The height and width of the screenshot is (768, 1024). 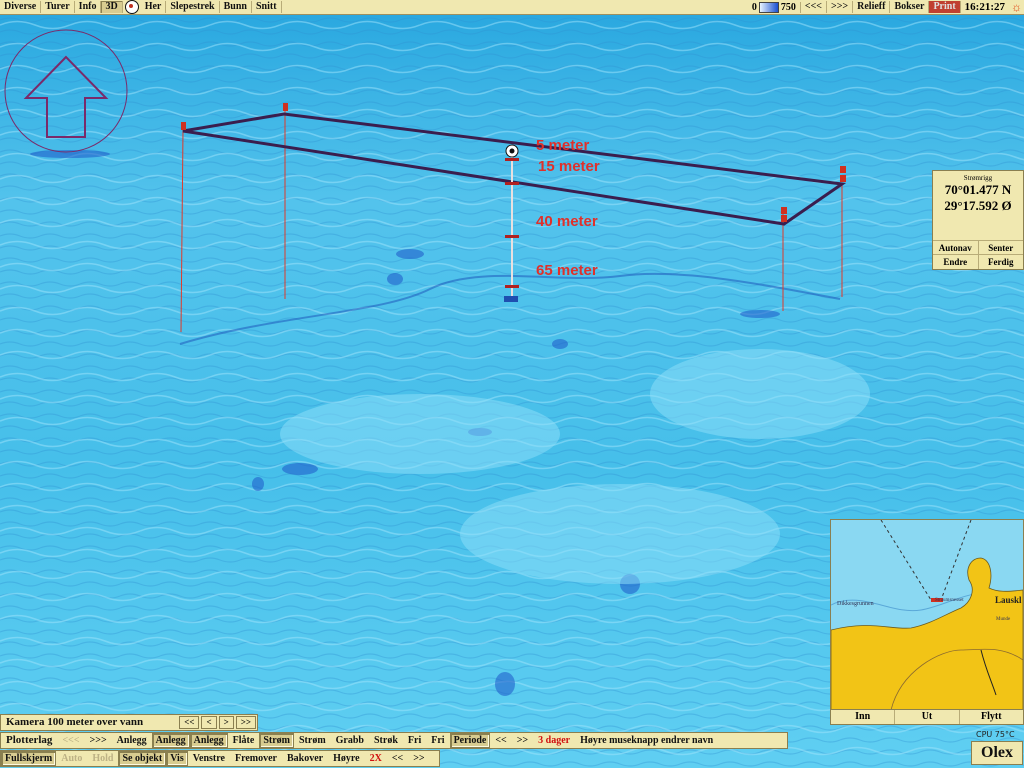 What do you see at coordinates (855, 604) in the screenshot?
I see `minimap-place-left: Dikkesgrunnen` at bounding box center [855, 604].